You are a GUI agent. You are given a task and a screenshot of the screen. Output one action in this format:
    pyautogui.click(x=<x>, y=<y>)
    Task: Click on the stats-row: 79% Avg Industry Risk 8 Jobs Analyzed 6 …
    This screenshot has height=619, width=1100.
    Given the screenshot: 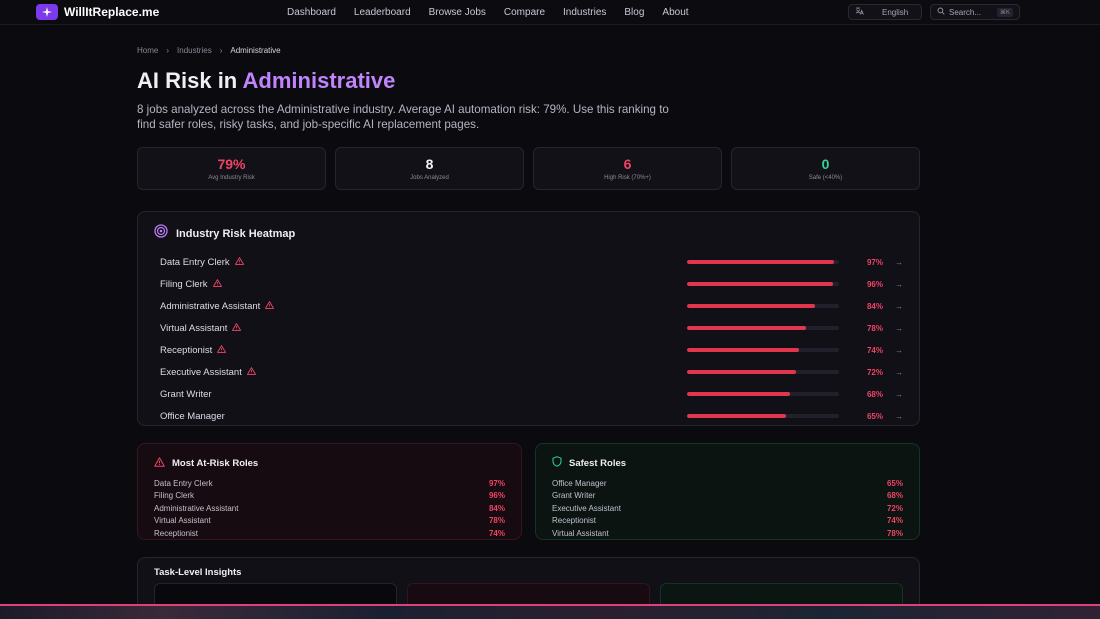 What is the action you would take?
    pyautogui.click(x=528, y=169)
    